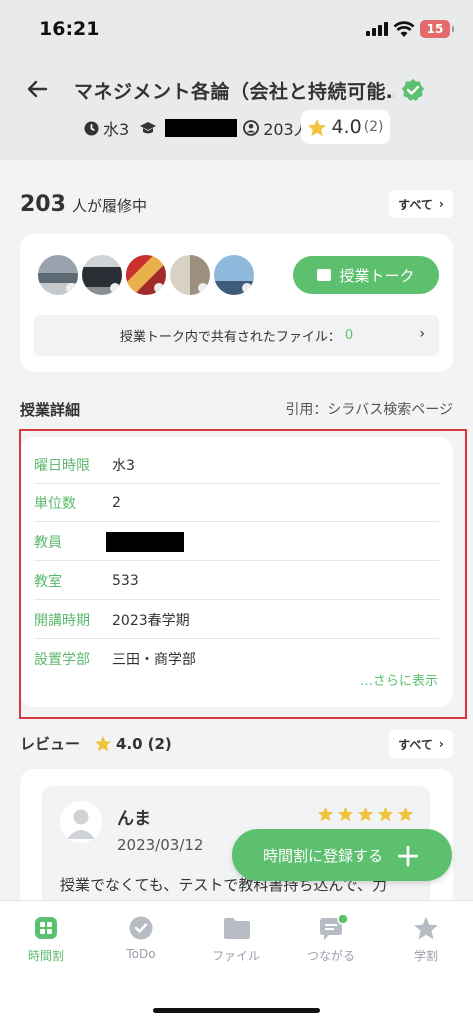 This screenshot has height=1024, width=473. I want to click on shared-files-row: 授業トーク内で共有されたファイル： 0 ›, so click(236, 335).